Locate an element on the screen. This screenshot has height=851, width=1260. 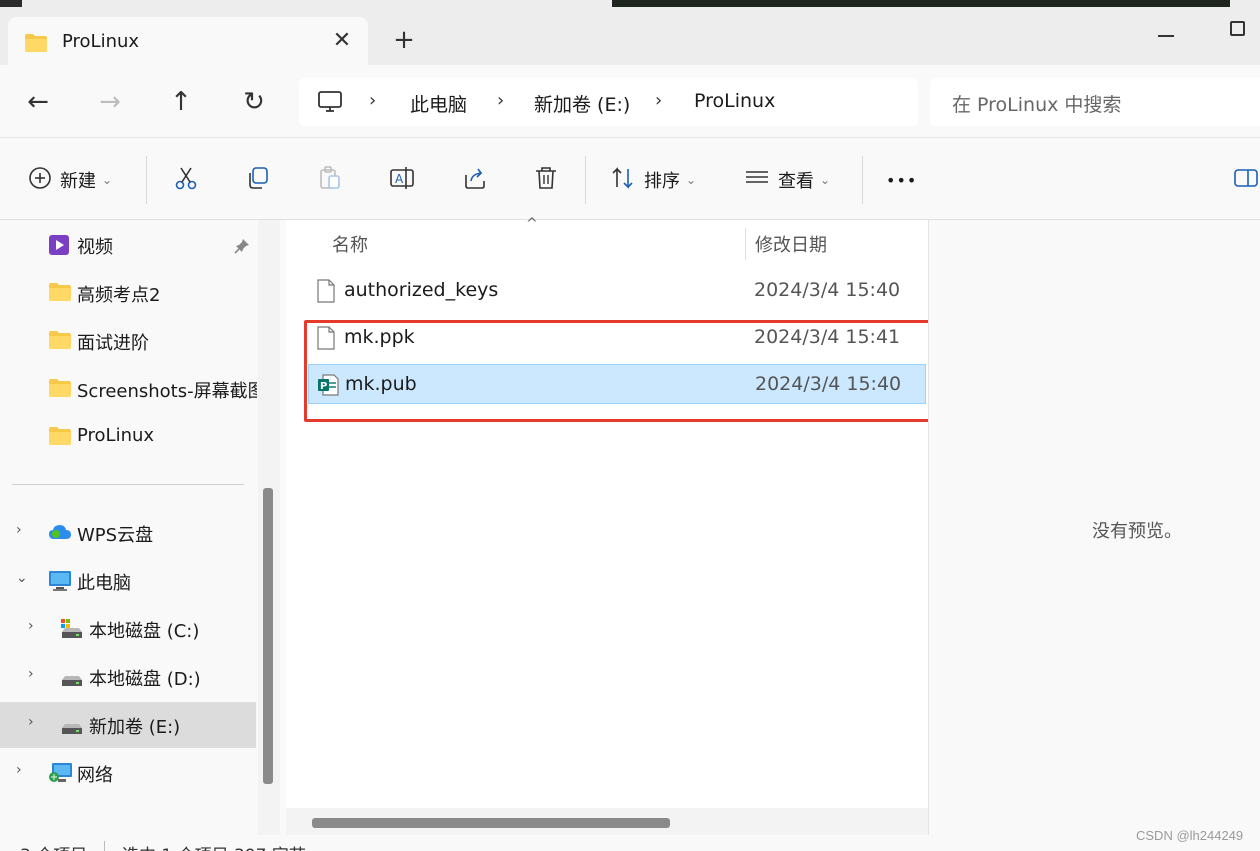
sidebar-item-prolinux: ProLinux is located at coordinates (128, 437).